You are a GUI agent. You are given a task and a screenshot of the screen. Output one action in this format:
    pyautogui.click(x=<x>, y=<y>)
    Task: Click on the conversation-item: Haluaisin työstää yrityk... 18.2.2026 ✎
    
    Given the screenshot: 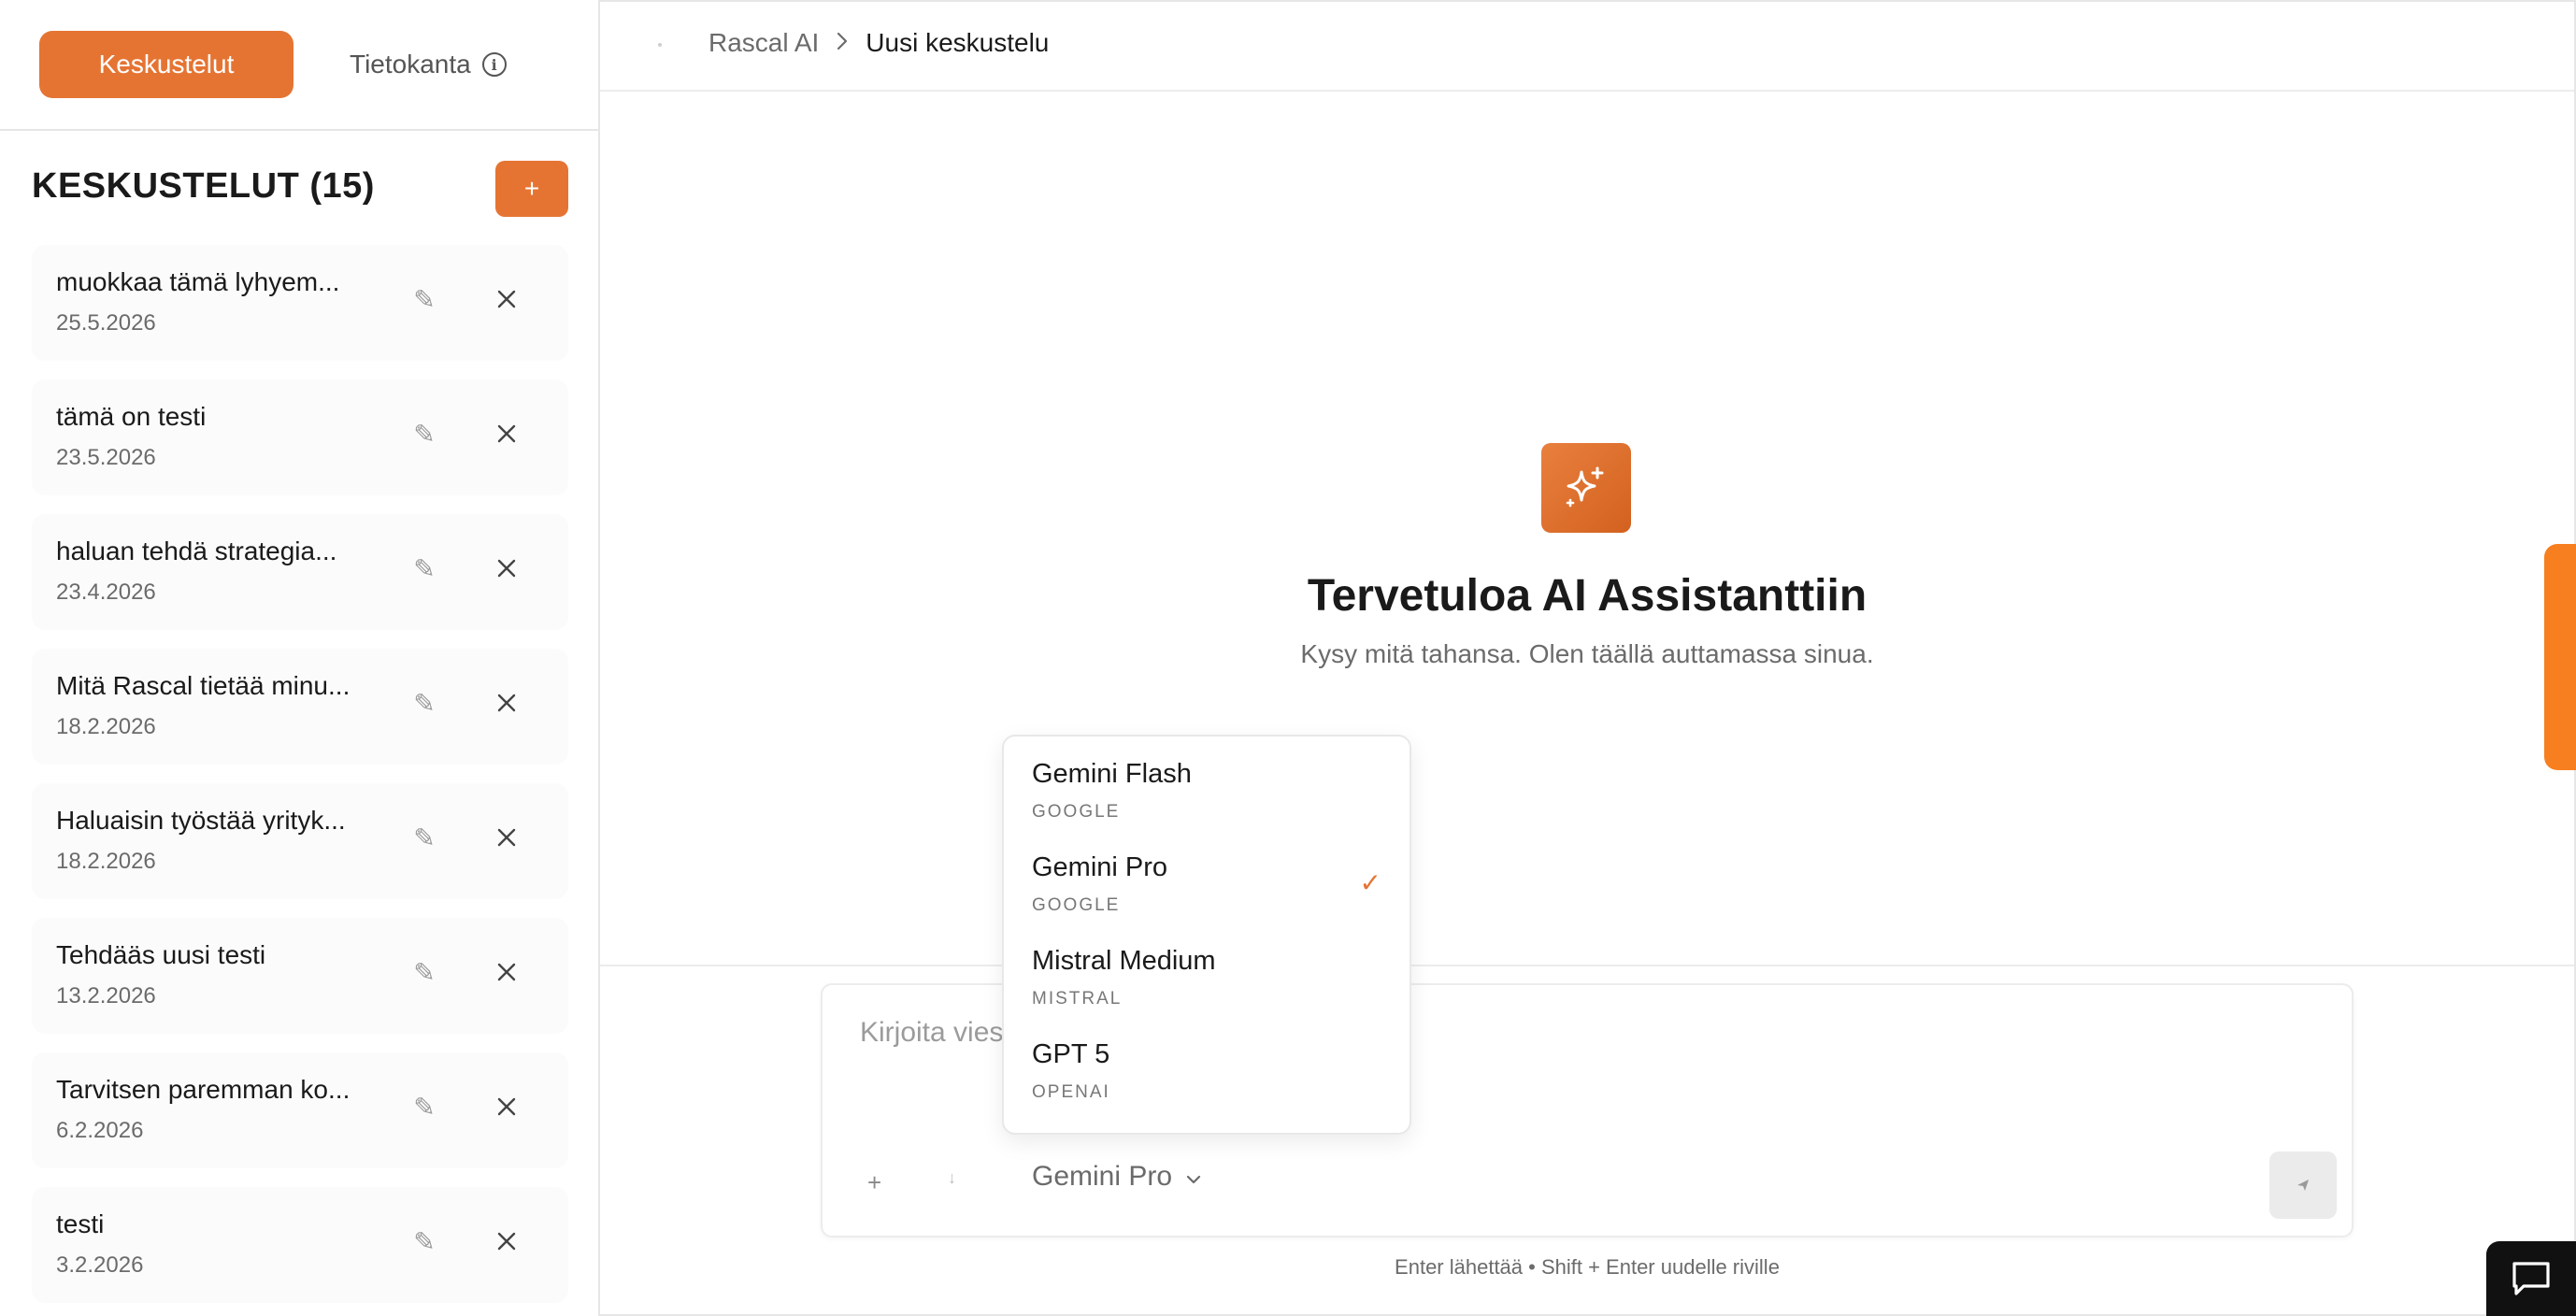 What is the action you would take?
    pyautogui.click(x=300, y=841)
    